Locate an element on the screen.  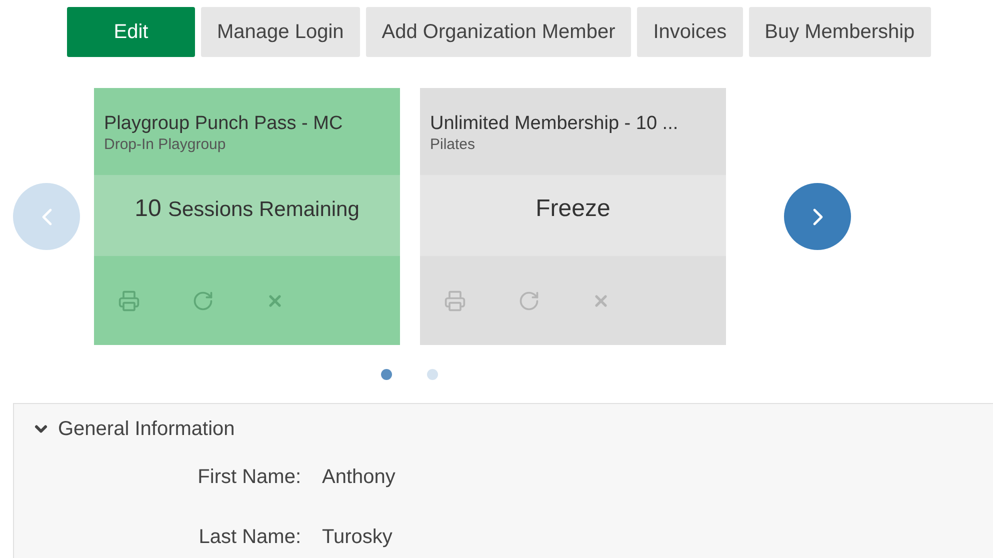
edit-button: Edit is located at coordinates (131, 32).